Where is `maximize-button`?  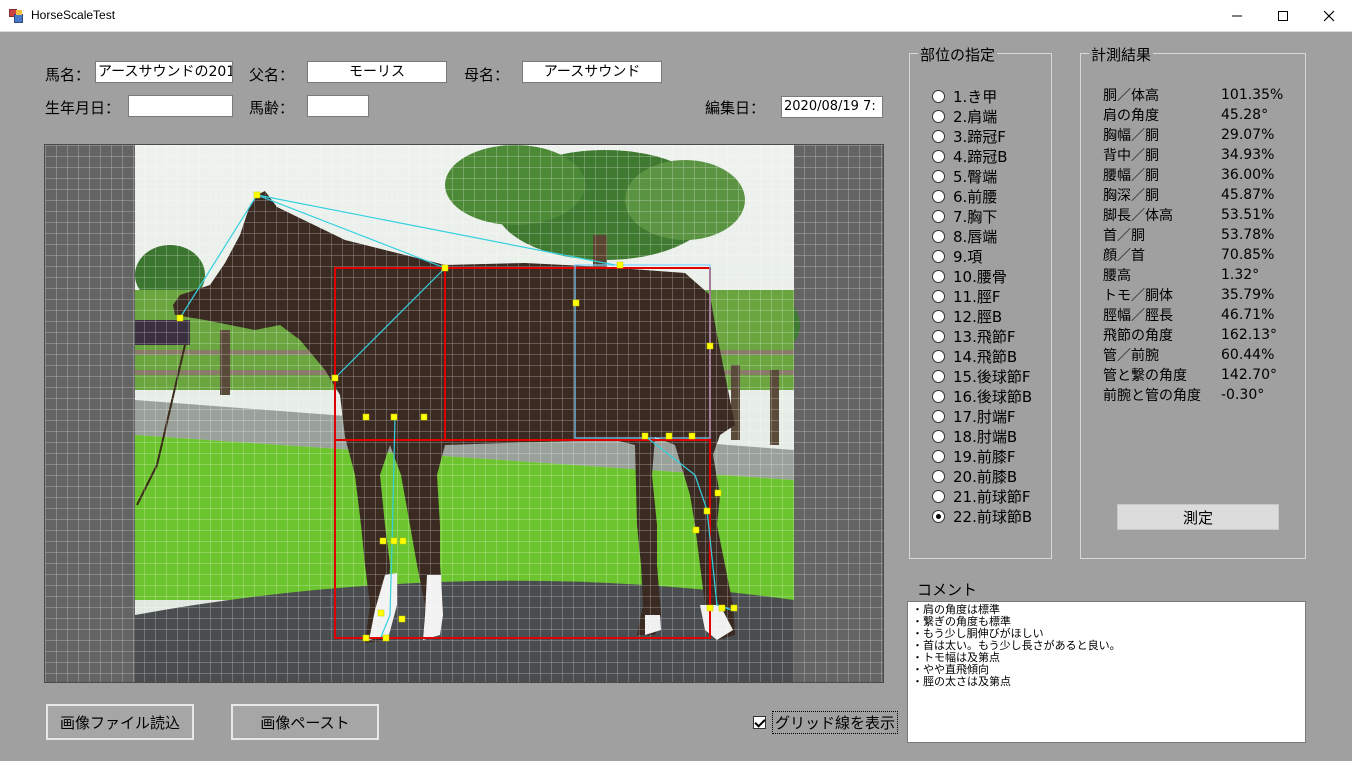
maximize-button is located at coordinates (1283, 16).